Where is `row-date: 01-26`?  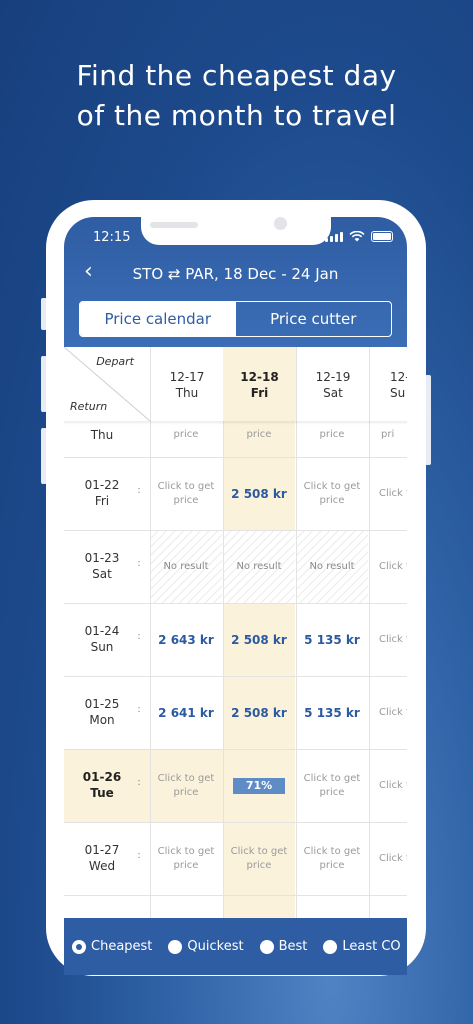 row-date: 01-26 is located at coordinates (102, 777).